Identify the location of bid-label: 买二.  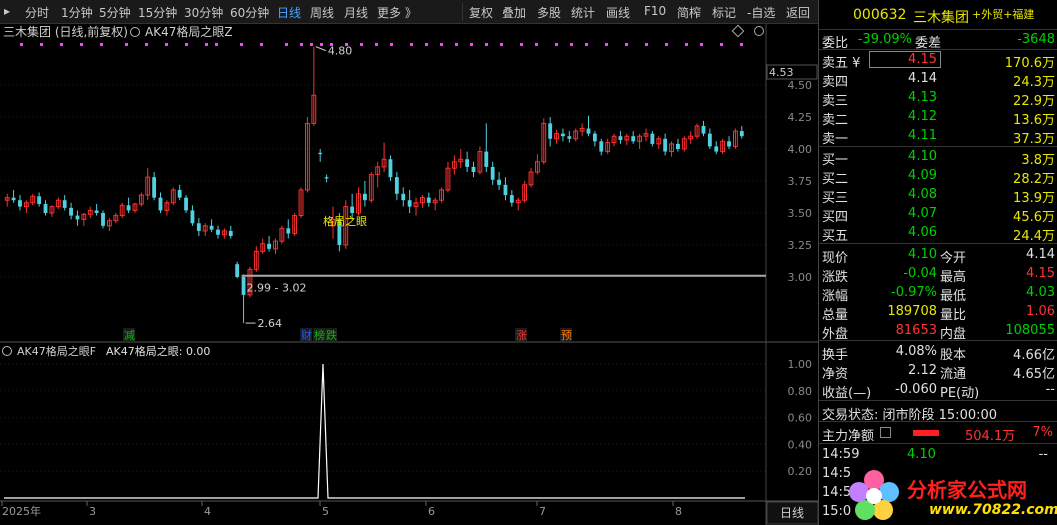
(835, 179).